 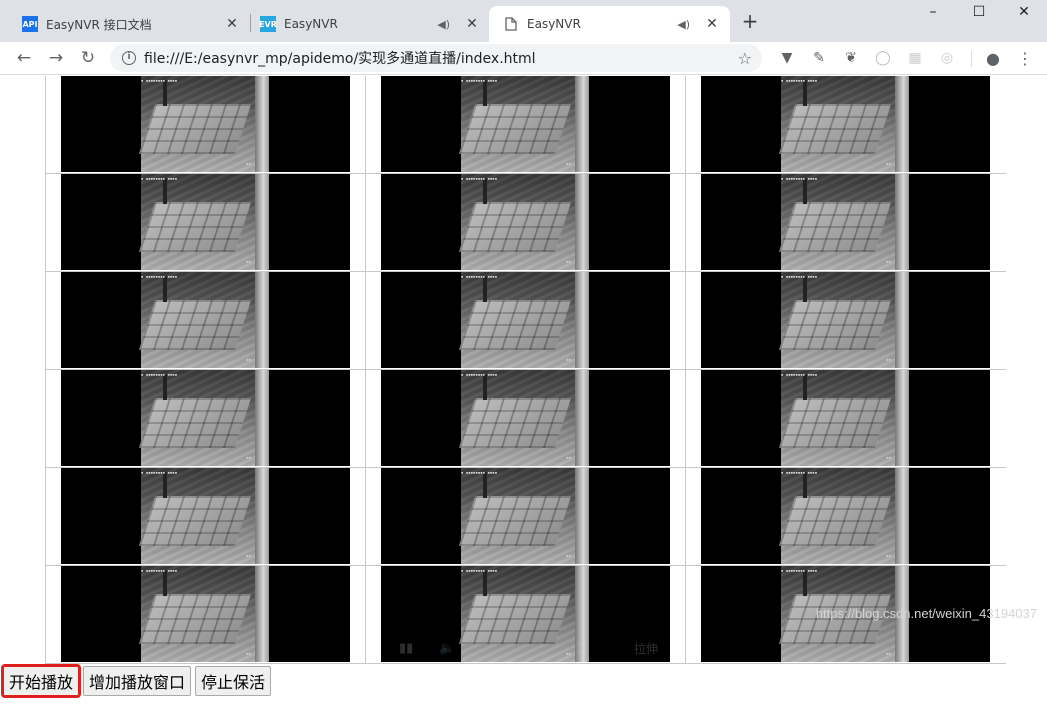 What do you see at coordinates (915, 58) in the screenshot?
I see `extension-grid-icon: ▦` at bounding box center [915, 58].